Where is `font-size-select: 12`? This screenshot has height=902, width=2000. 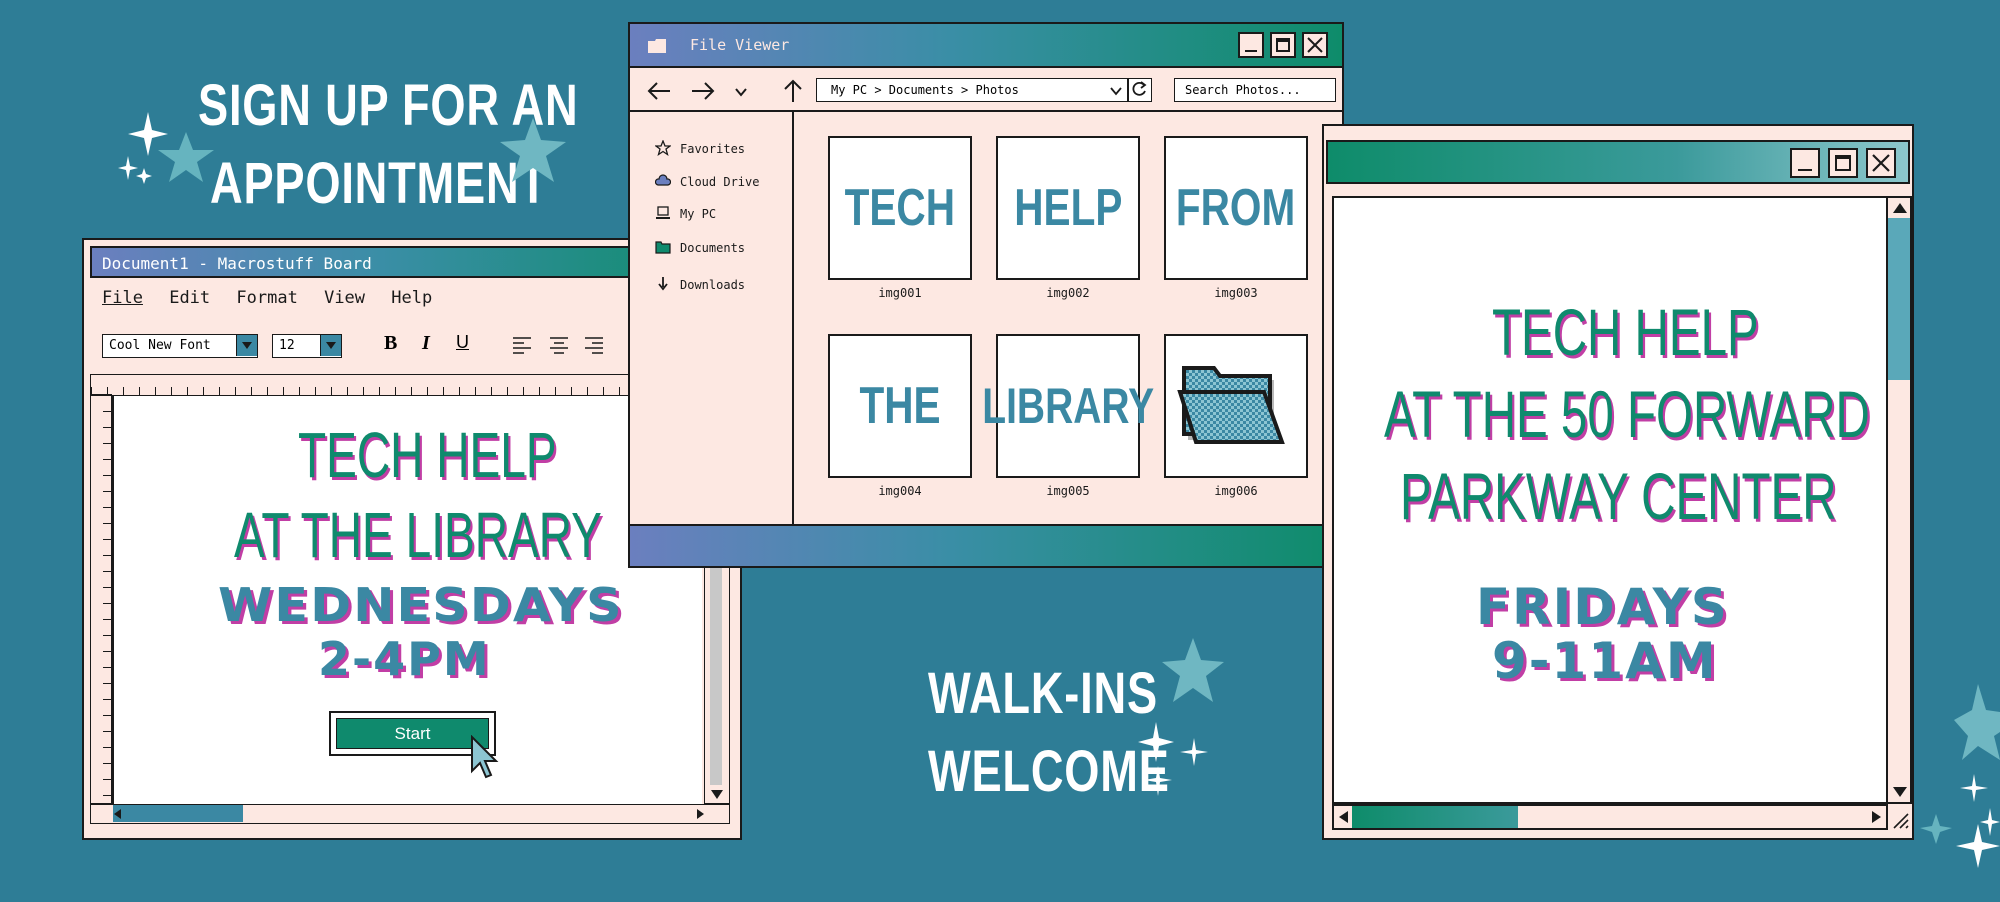
font-size-select: 12 is located at coordinates (307, 346).